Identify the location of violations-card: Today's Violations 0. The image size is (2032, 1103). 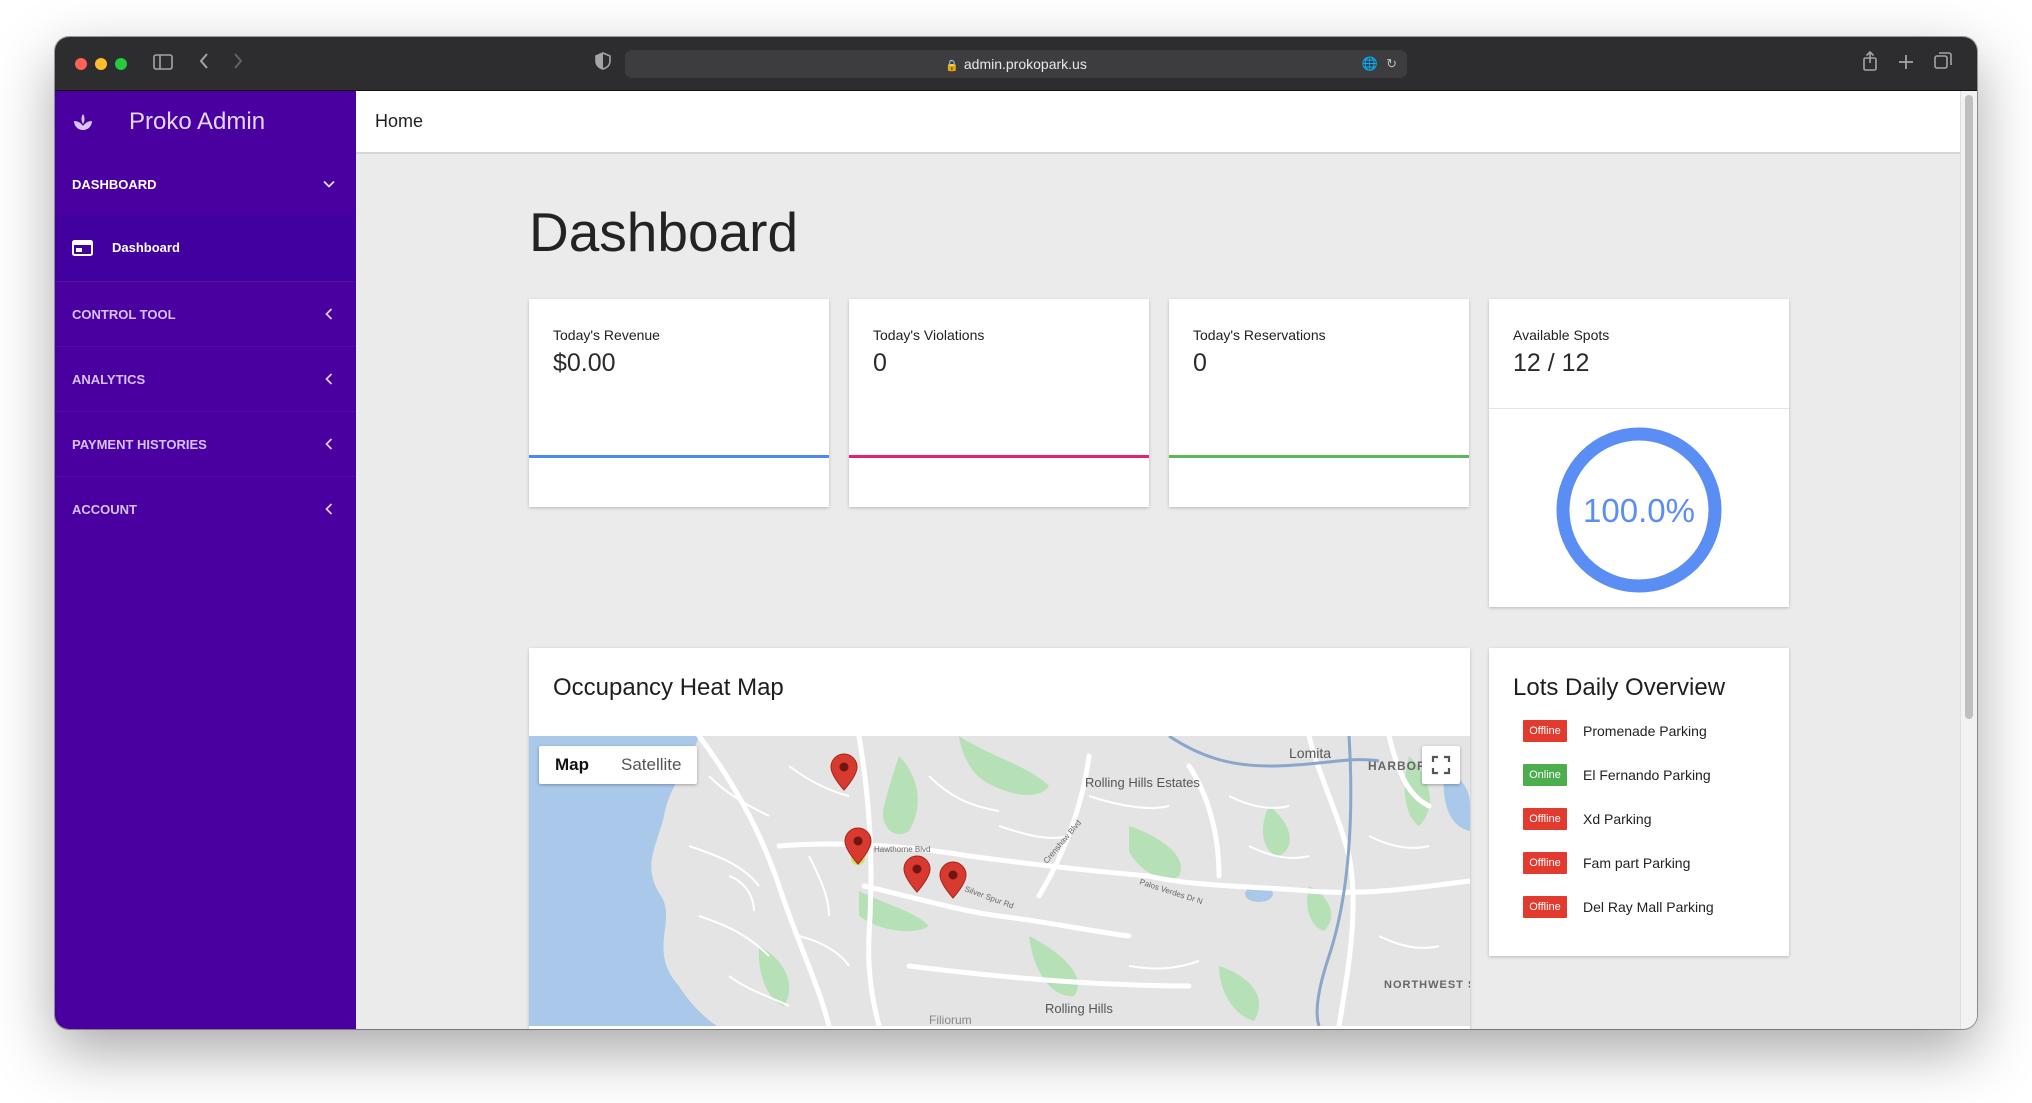
(999, 403).